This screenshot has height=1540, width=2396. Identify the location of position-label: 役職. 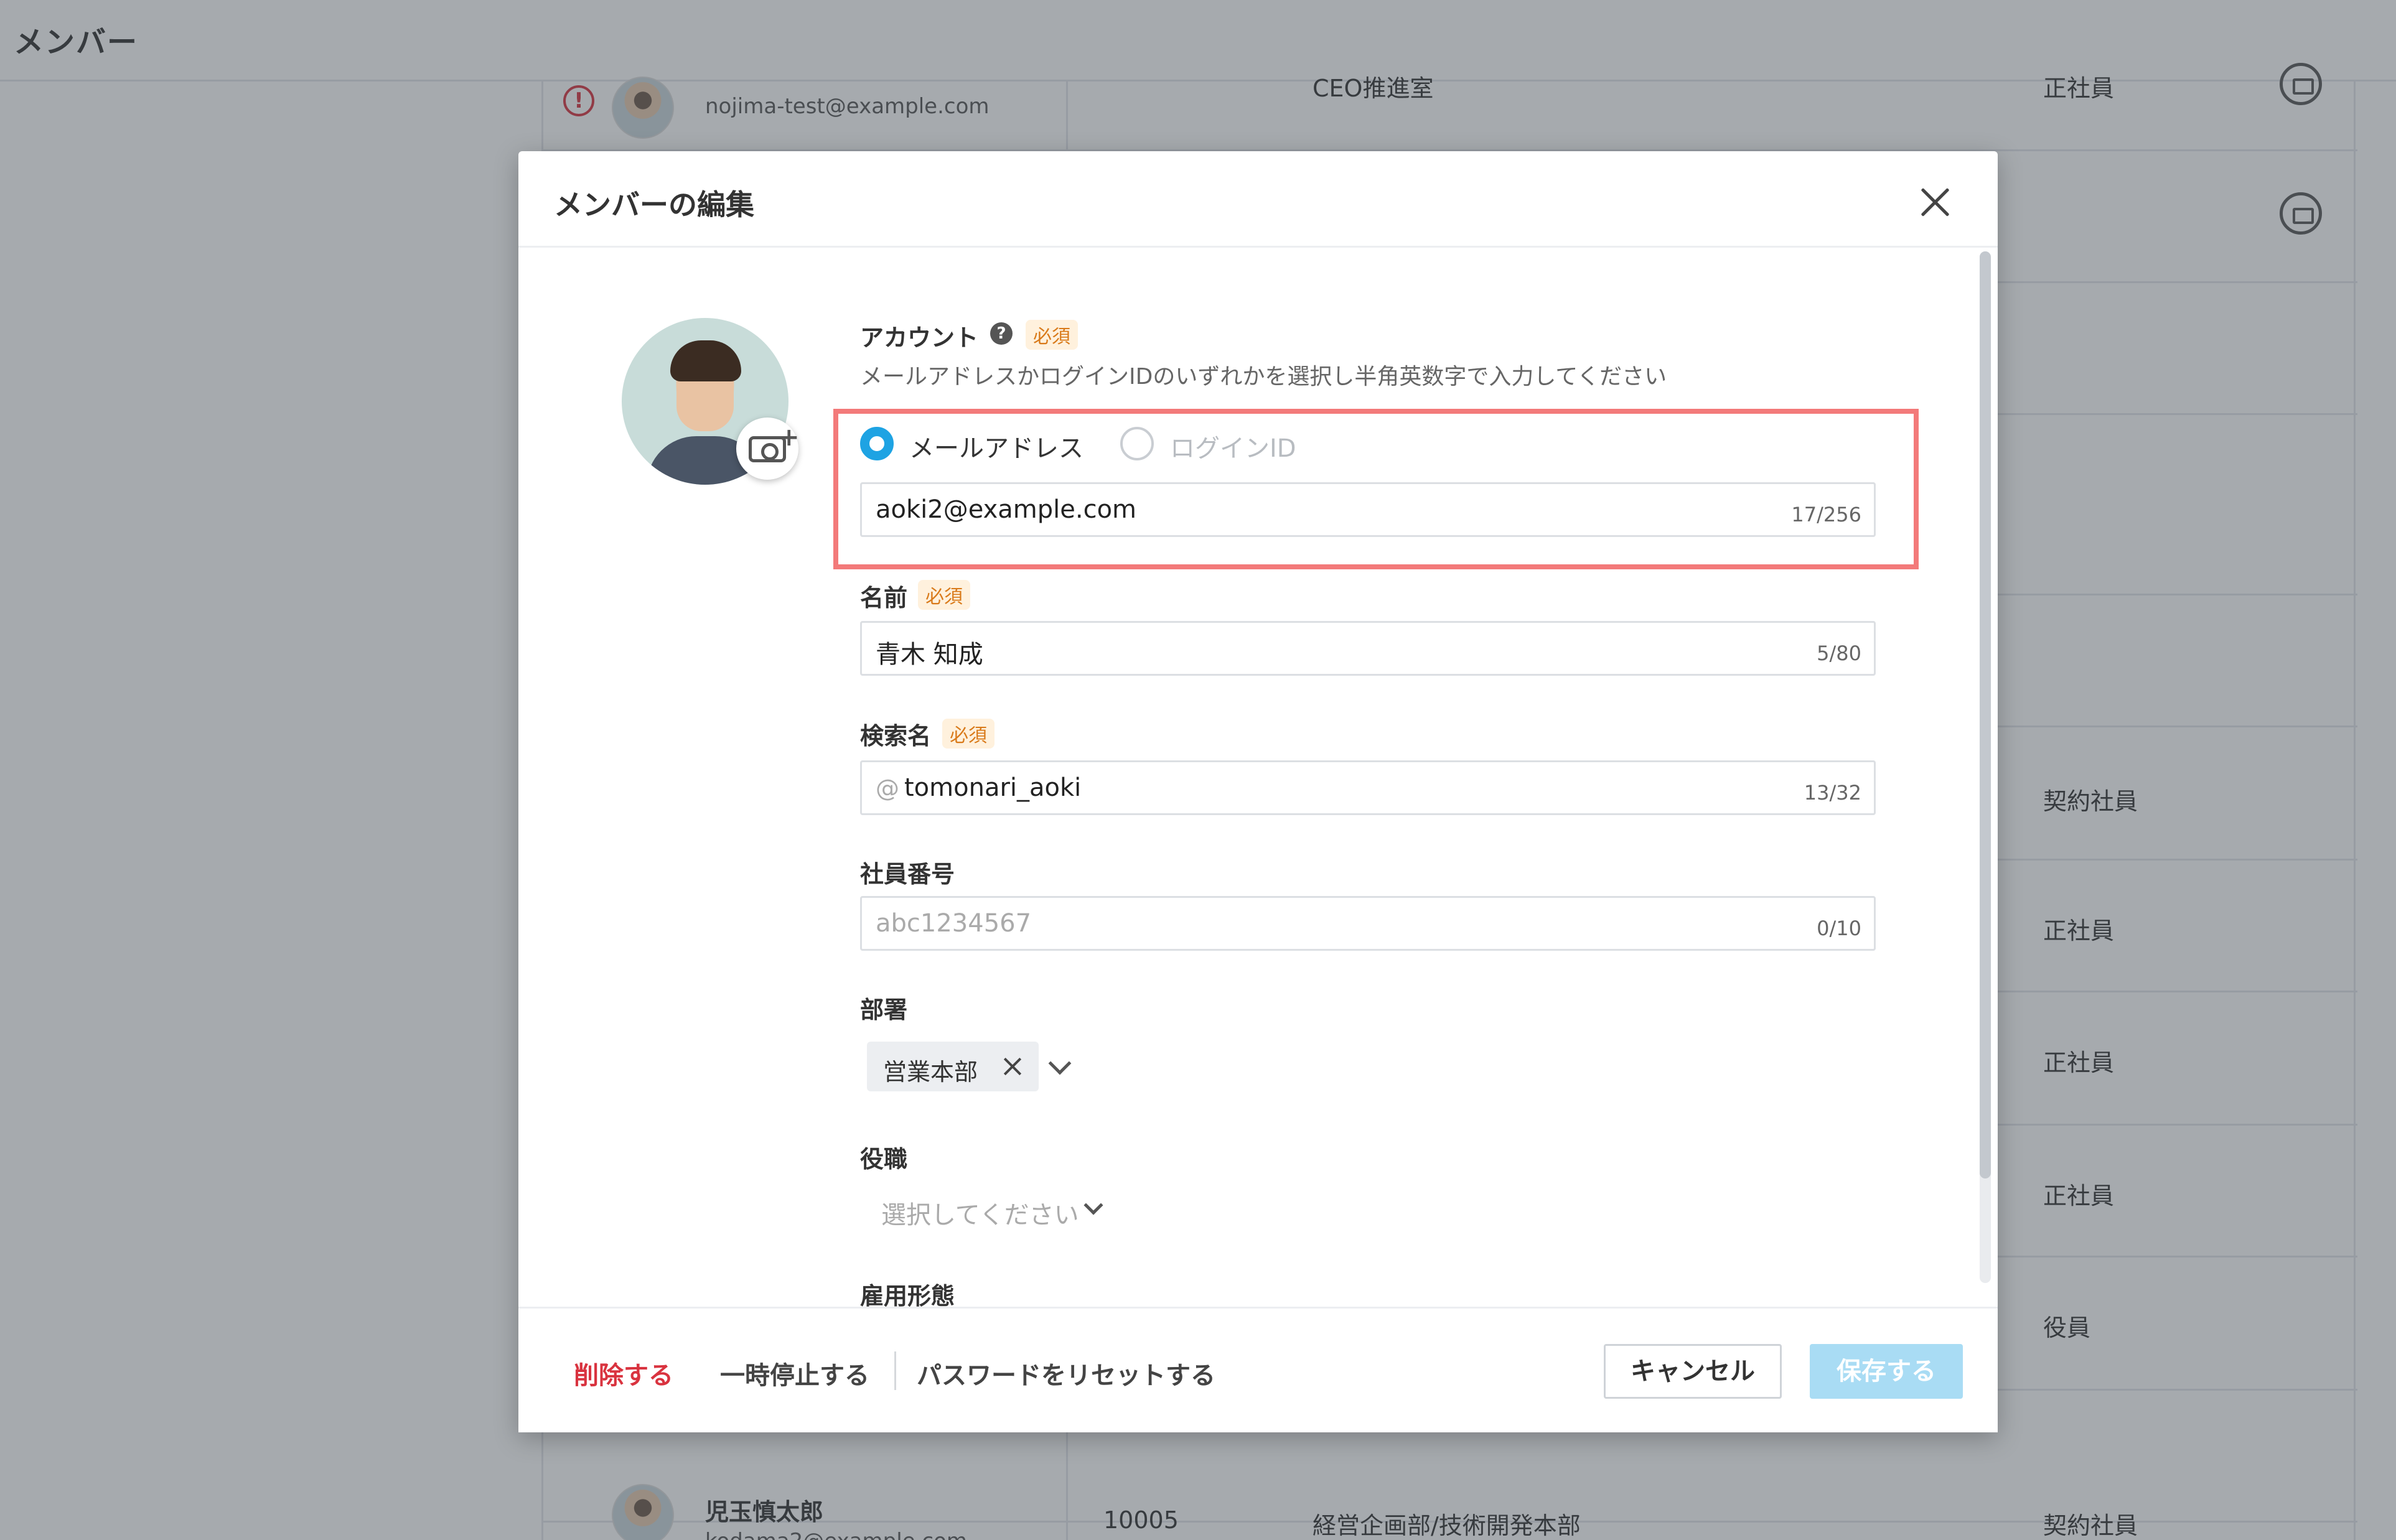
(884, 1159).